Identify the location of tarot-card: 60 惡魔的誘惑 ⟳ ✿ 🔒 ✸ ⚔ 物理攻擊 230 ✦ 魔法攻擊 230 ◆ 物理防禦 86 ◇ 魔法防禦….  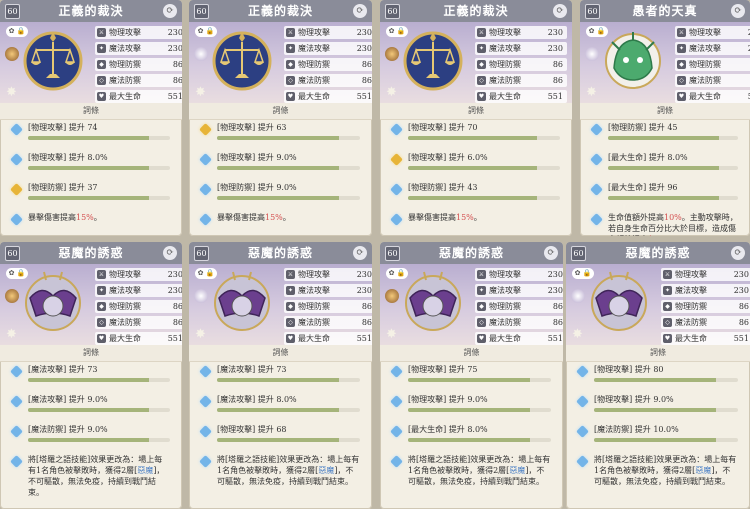
(658, 375).